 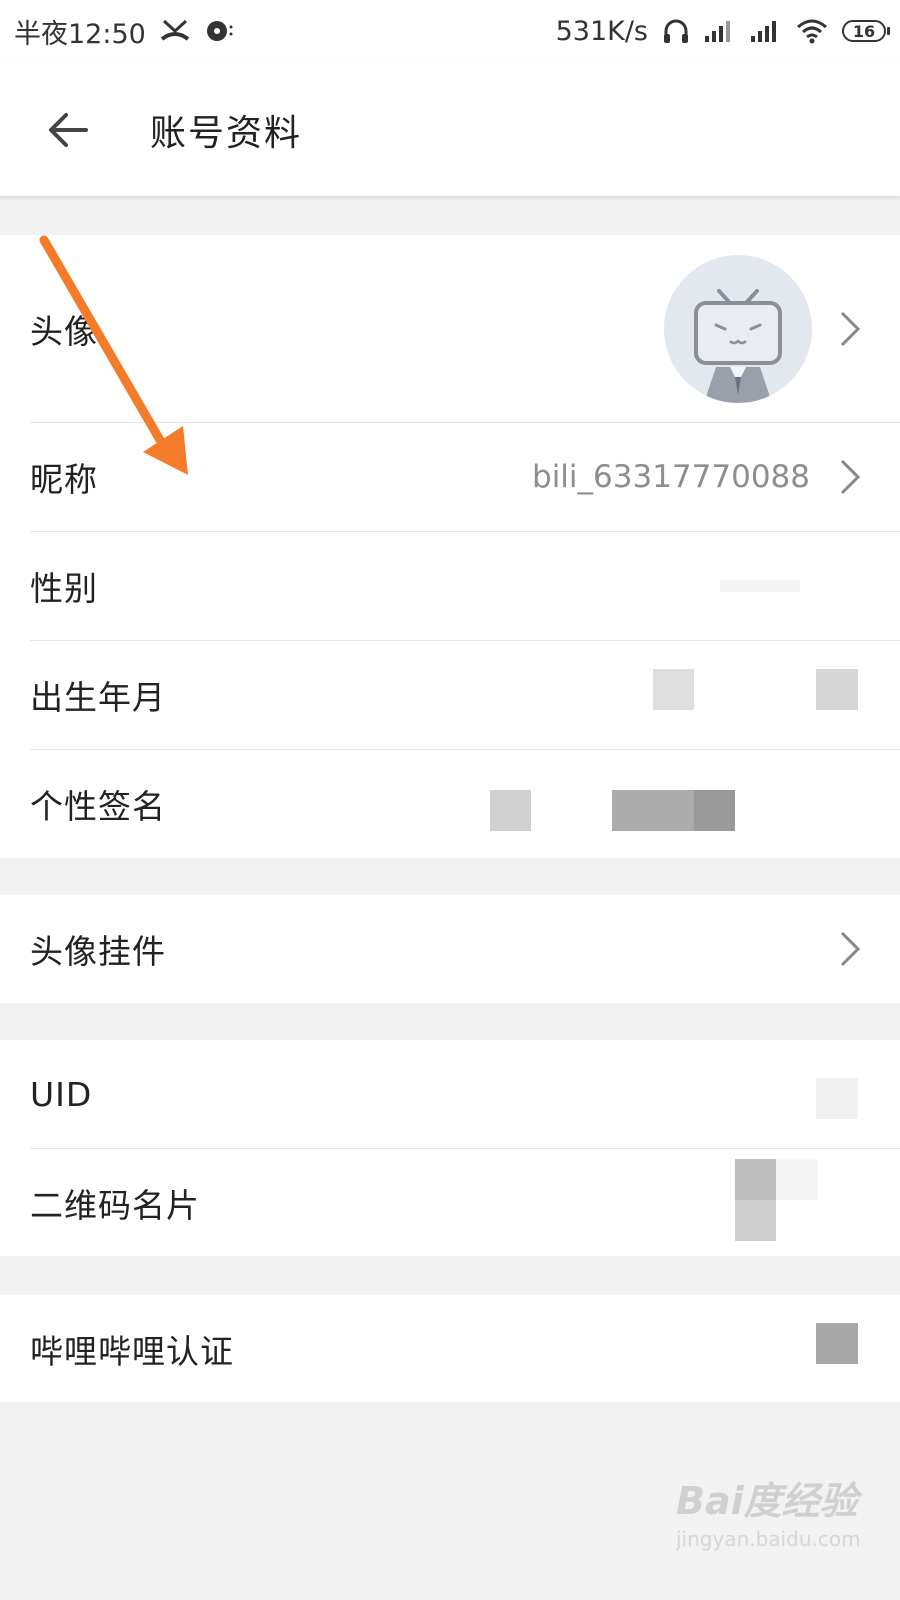 I want to click on back-button, so click(x=68, y=130).